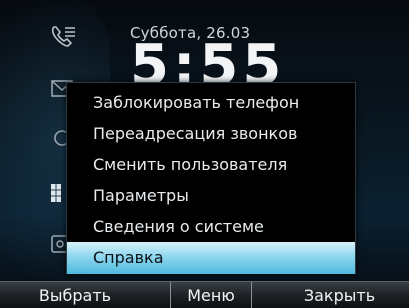 The height and width of the screenshot is (308, 409). I want to click on softkey-bar: Выбрать Меню Закрыть, so click(204, 294).